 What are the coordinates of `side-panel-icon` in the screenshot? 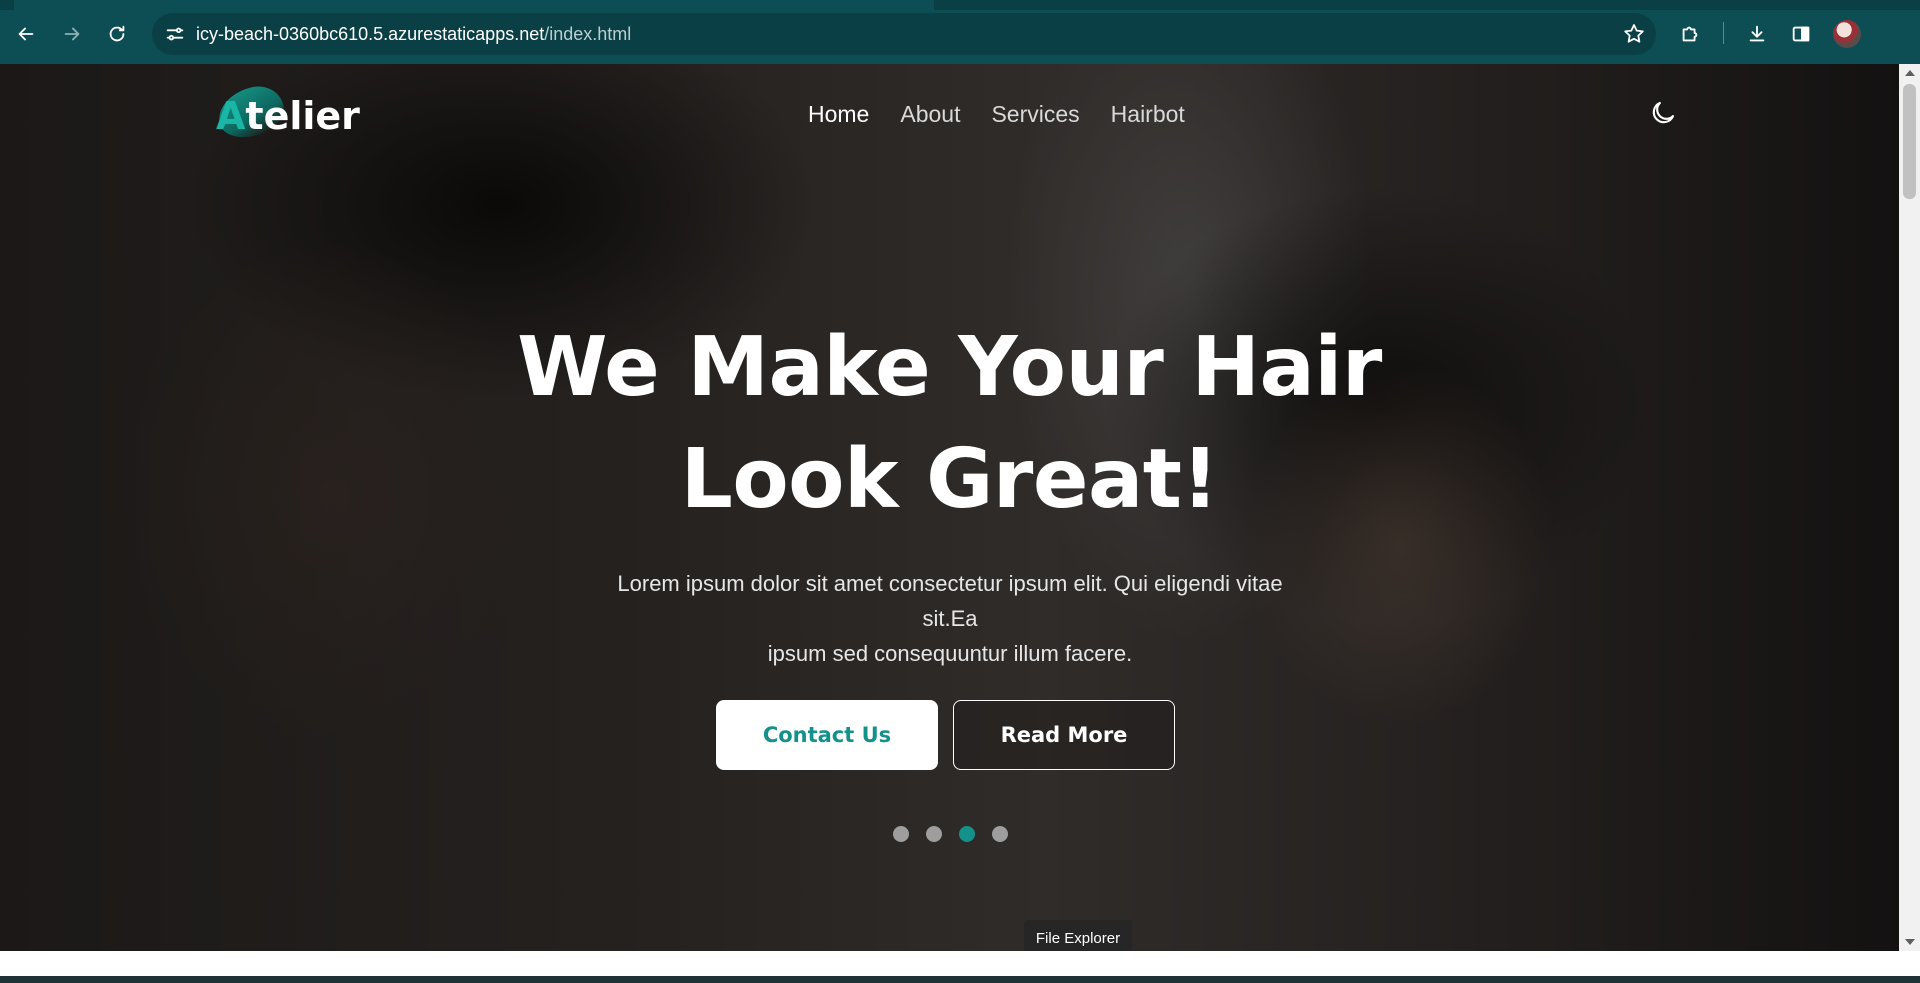 It's located at (1801, 34).